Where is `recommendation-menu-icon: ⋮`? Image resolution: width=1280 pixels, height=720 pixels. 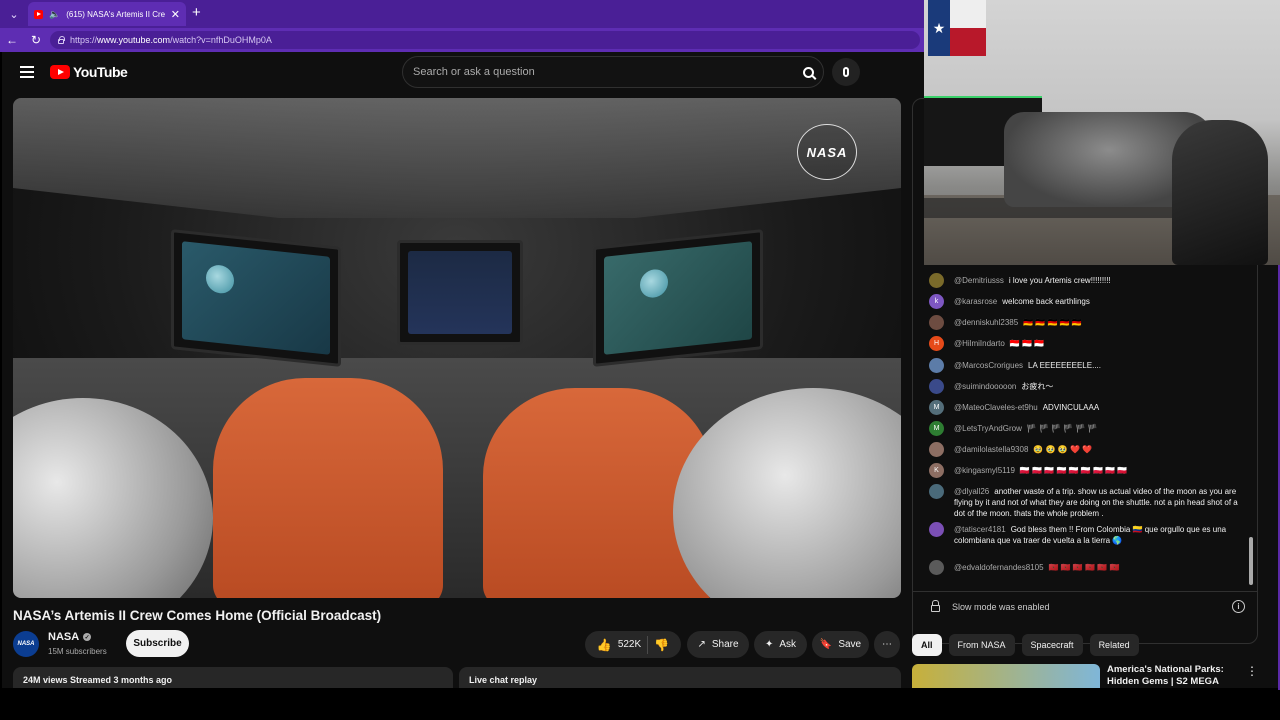
recommendation-menu-icon: ⋮ is located at coordinates (1252, 671).